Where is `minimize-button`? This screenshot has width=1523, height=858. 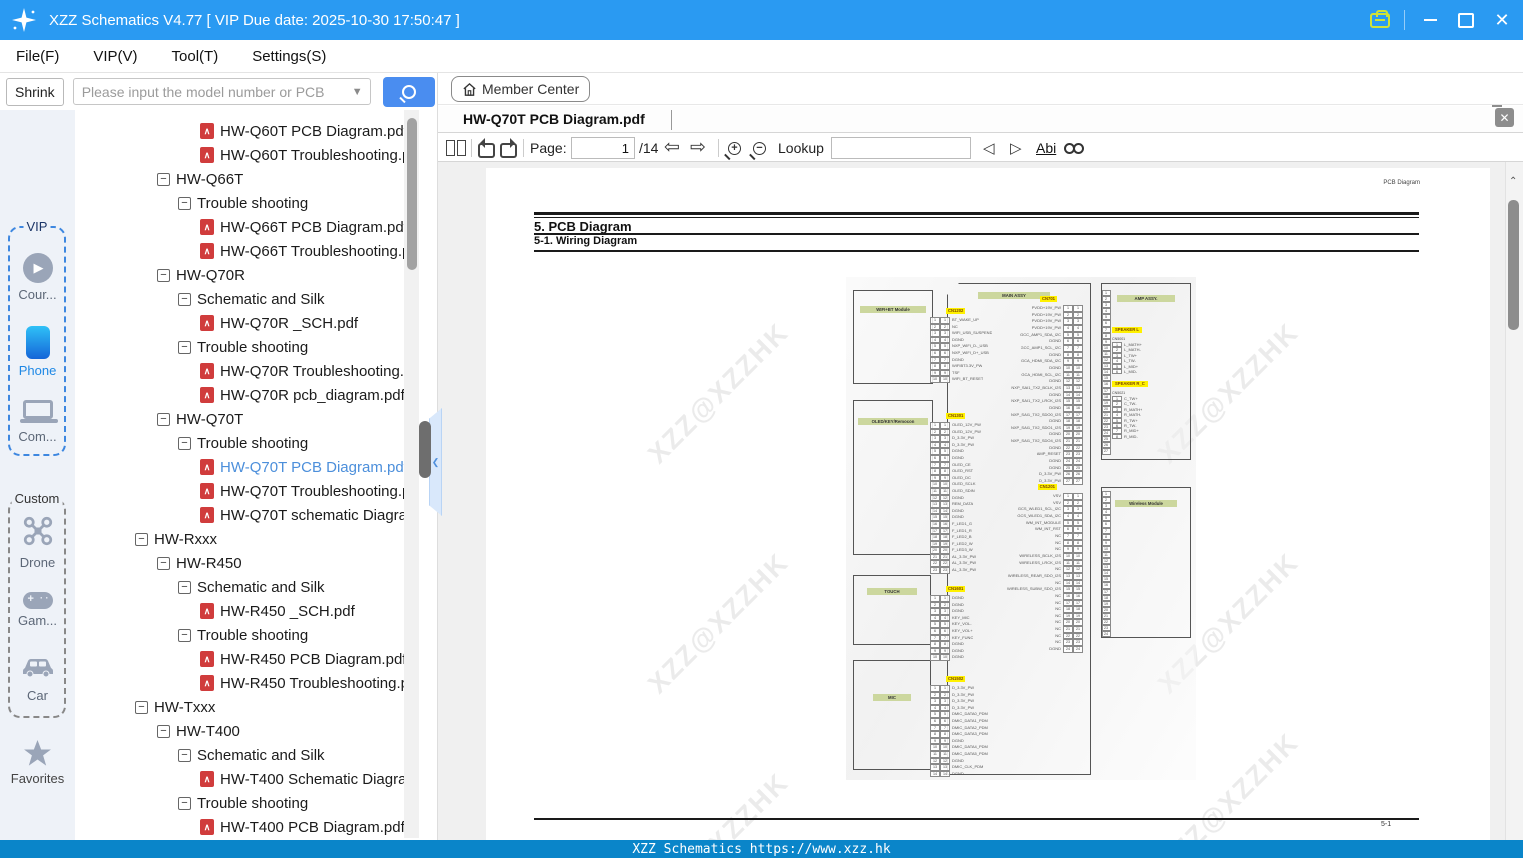 minimize-button is located at coordinates (1430, 20).